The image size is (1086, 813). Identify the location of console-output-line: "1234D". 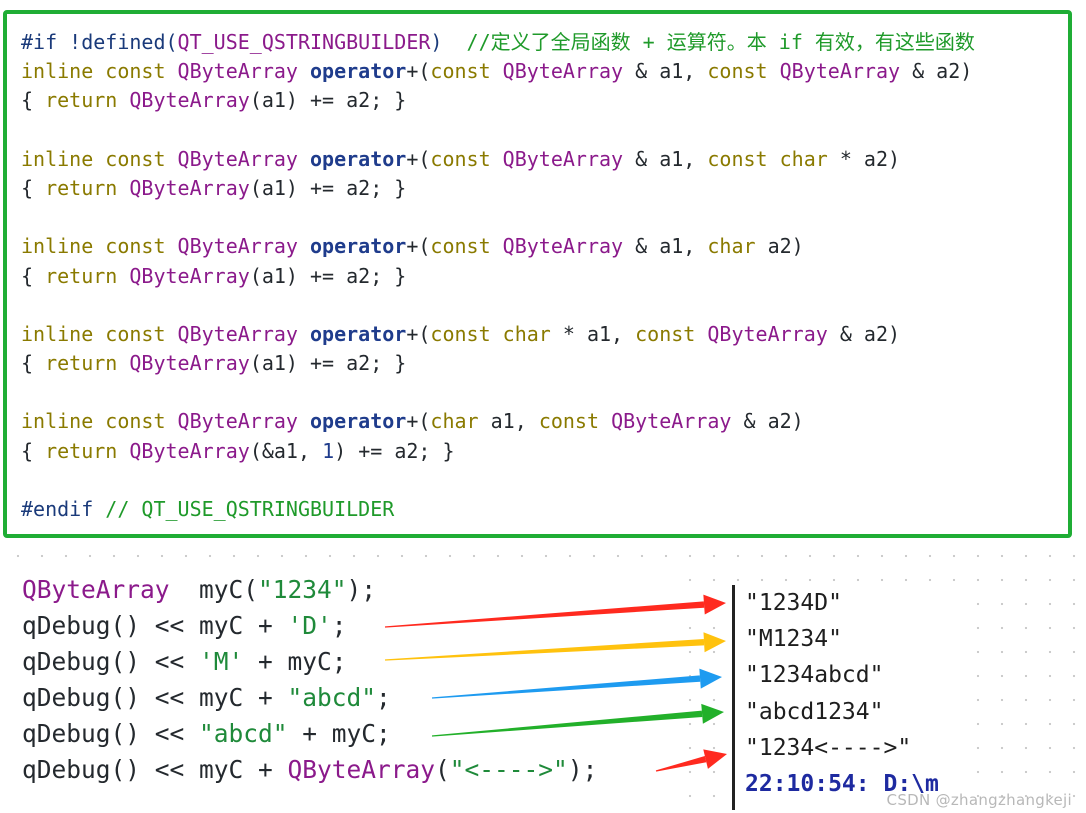
(793, 603).